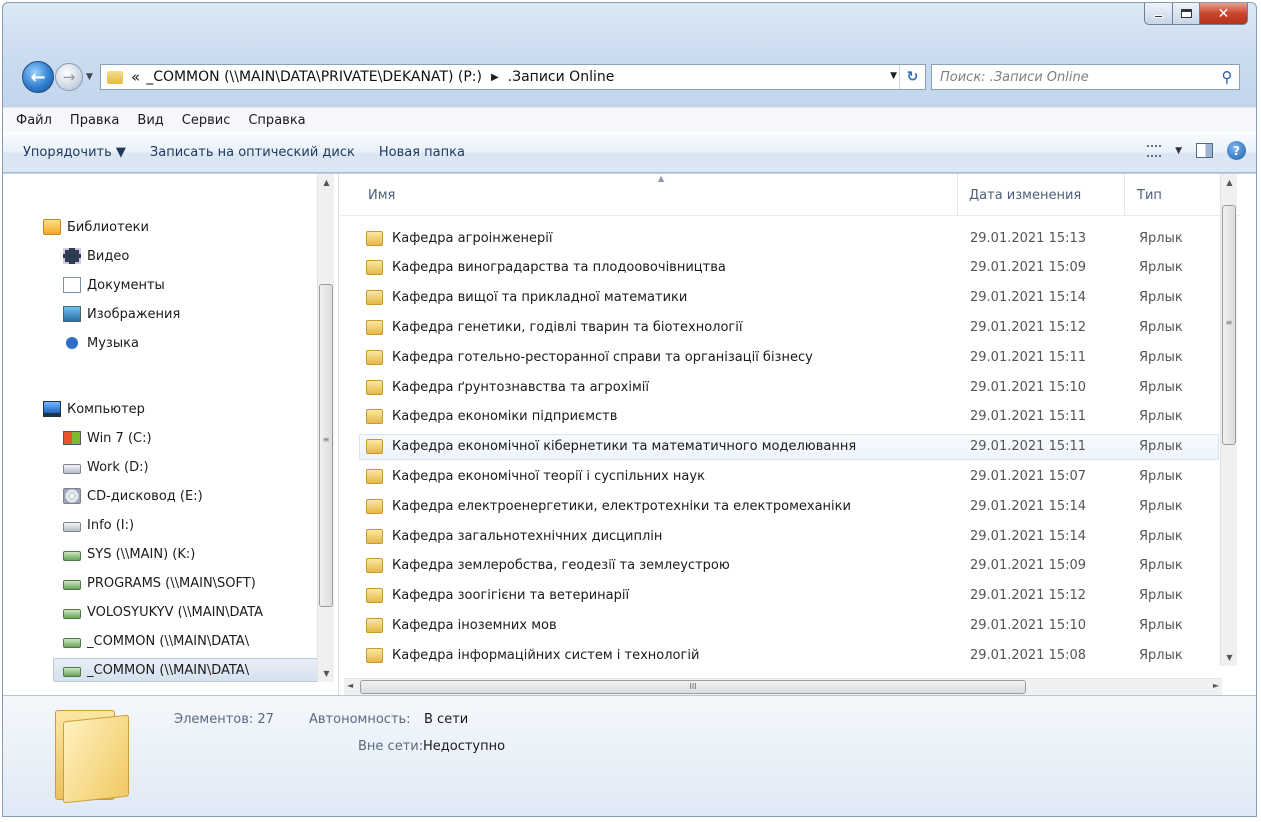 Image resolution: width=1261 pixels, height=822 pixels. Describe the element at coordinates (561, 77) in the screenshot. I see `breadcrumb-current-folder: .Записи Online` at that location.